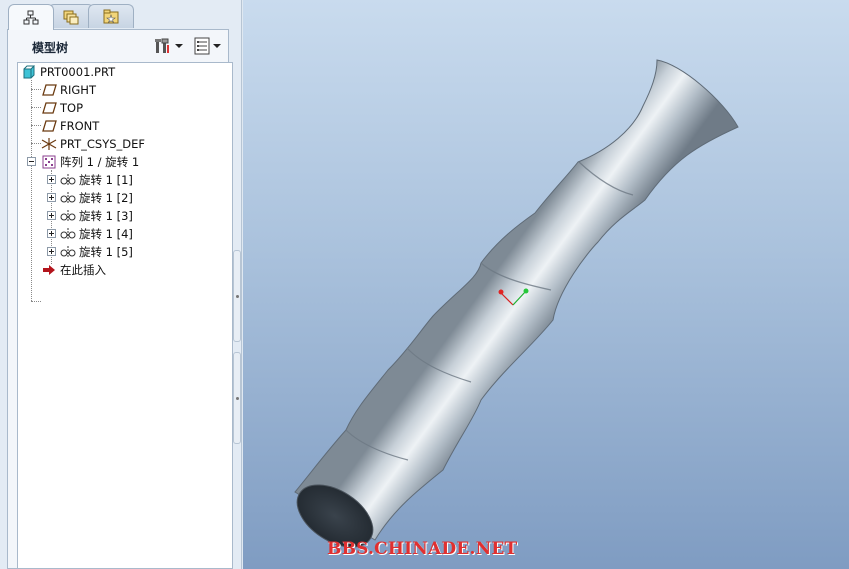 This screenshot has width=849, height=569. I want to click on watermark: BBS.CHINADE.NET, so click(422, 549).